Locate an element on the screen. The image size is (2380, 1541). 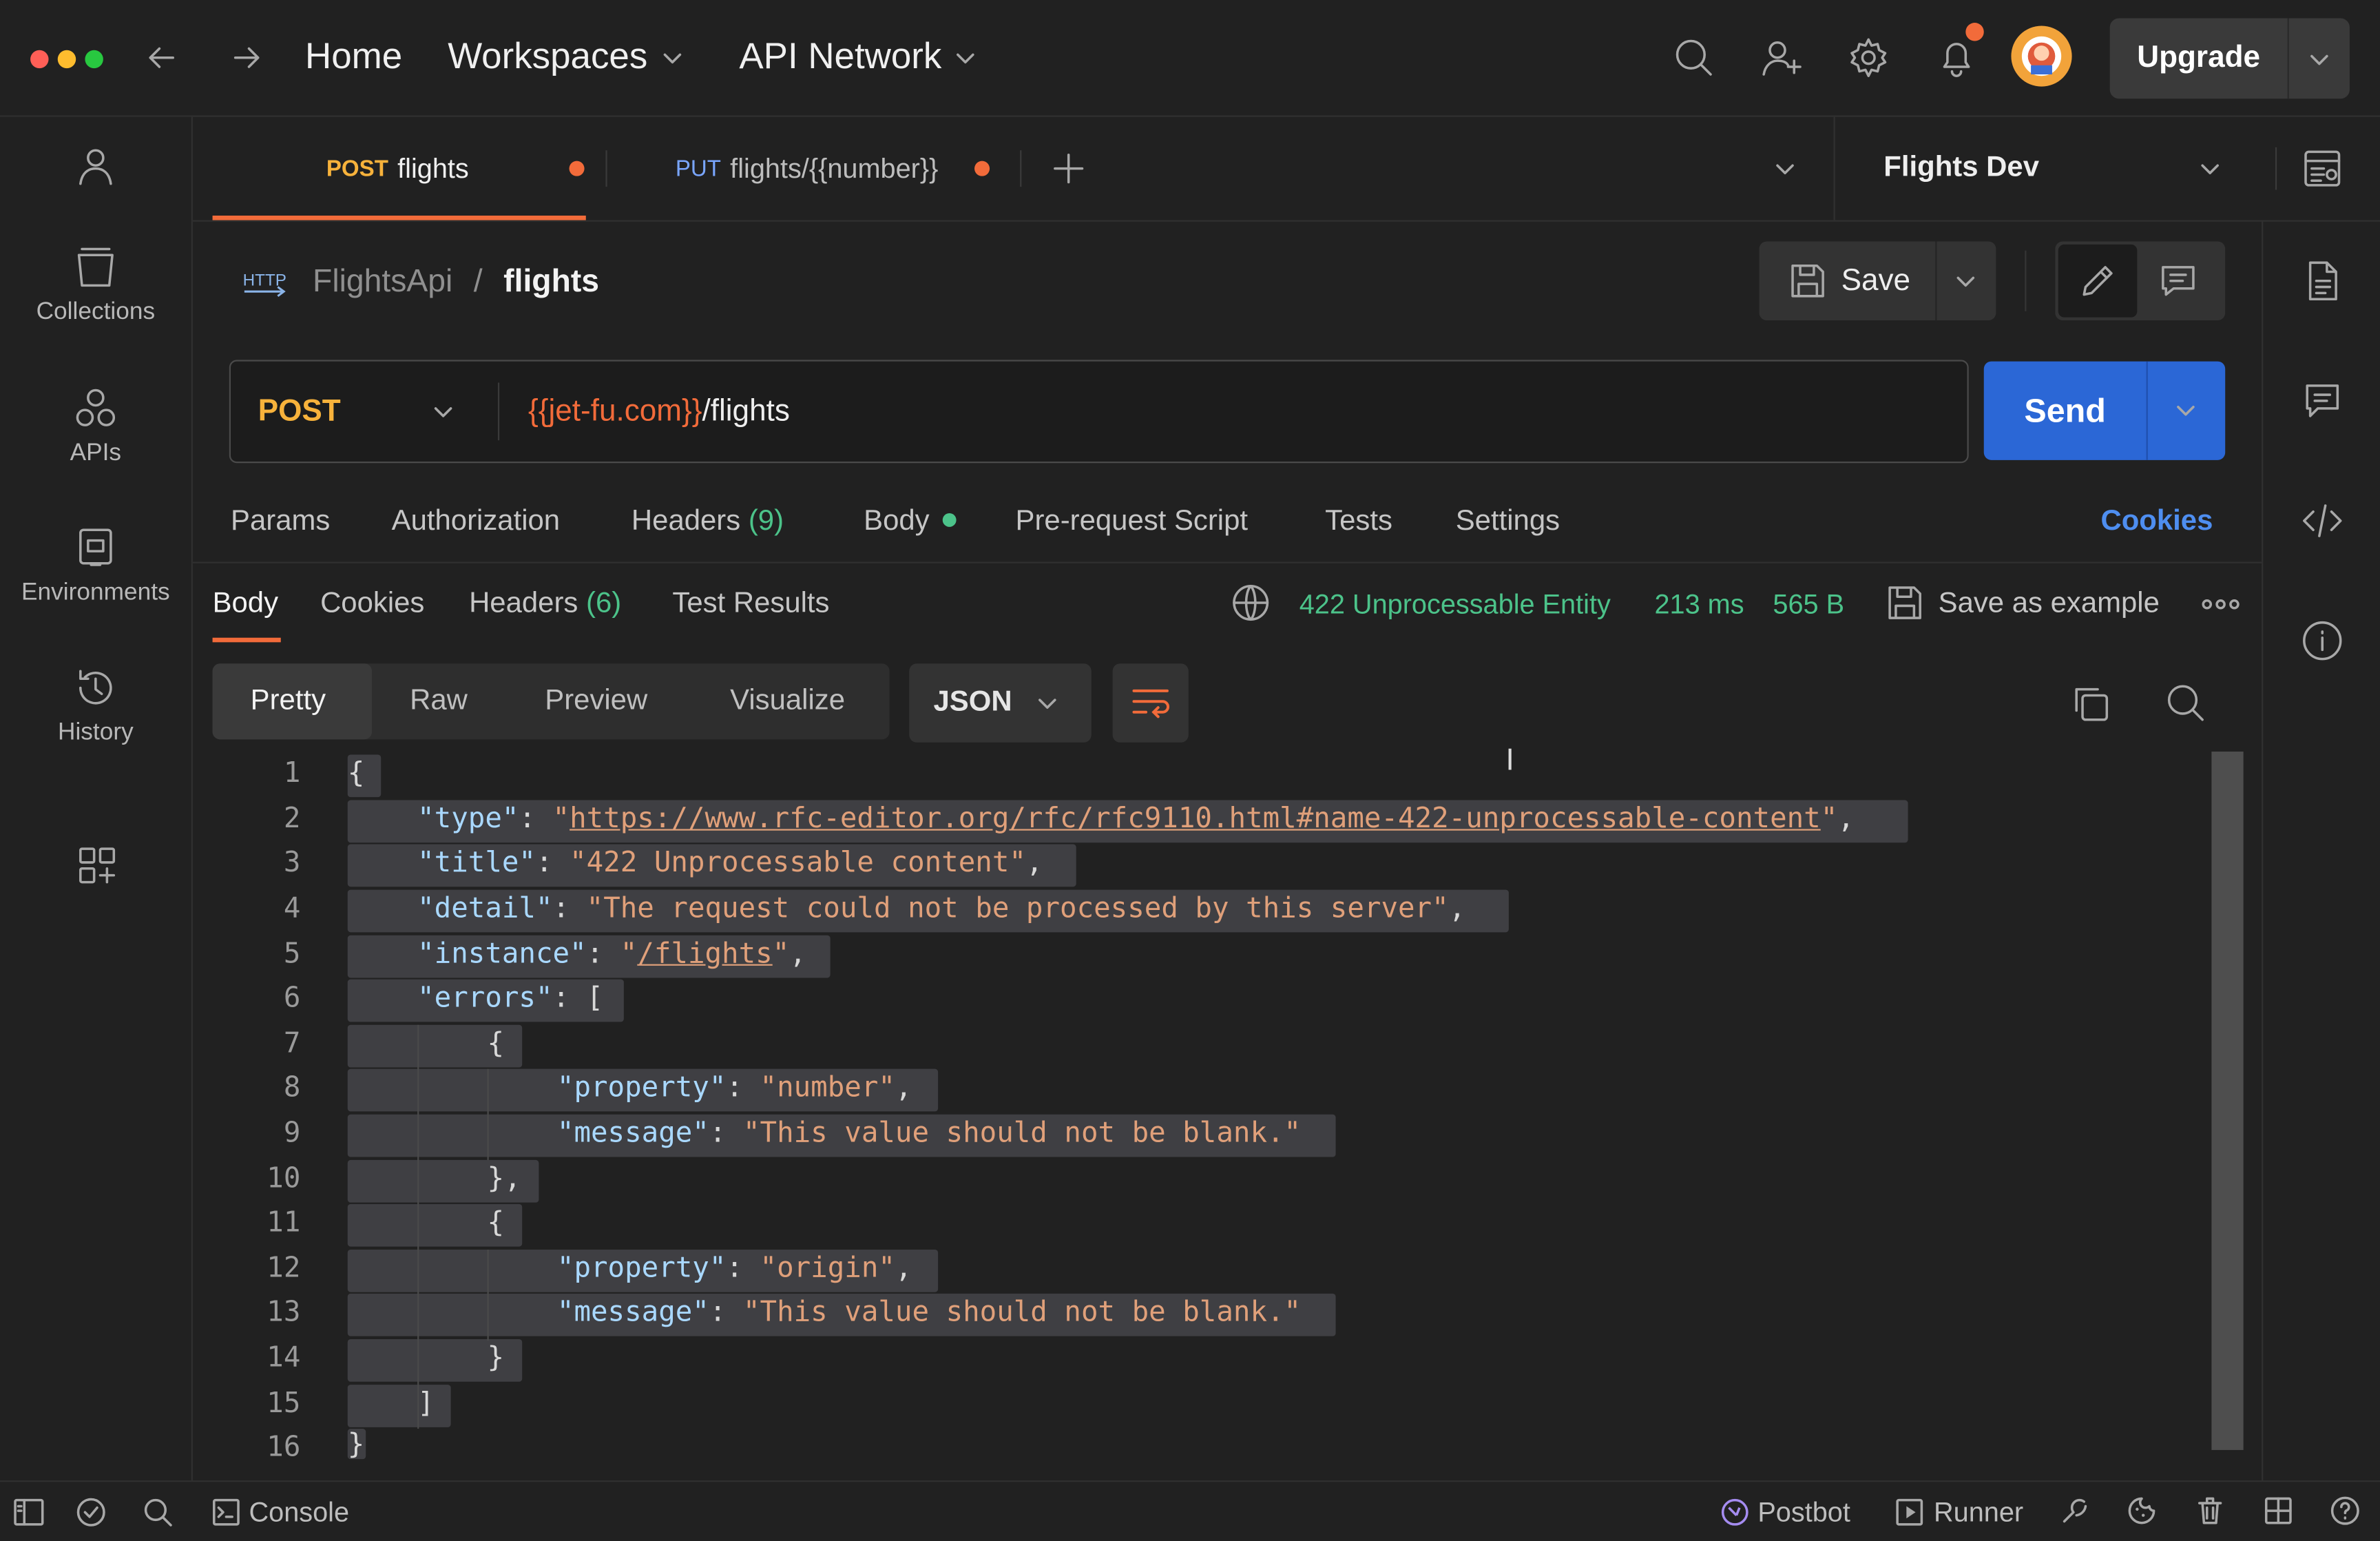
view-pretty: Pretty is located at coordinates (288, 701).